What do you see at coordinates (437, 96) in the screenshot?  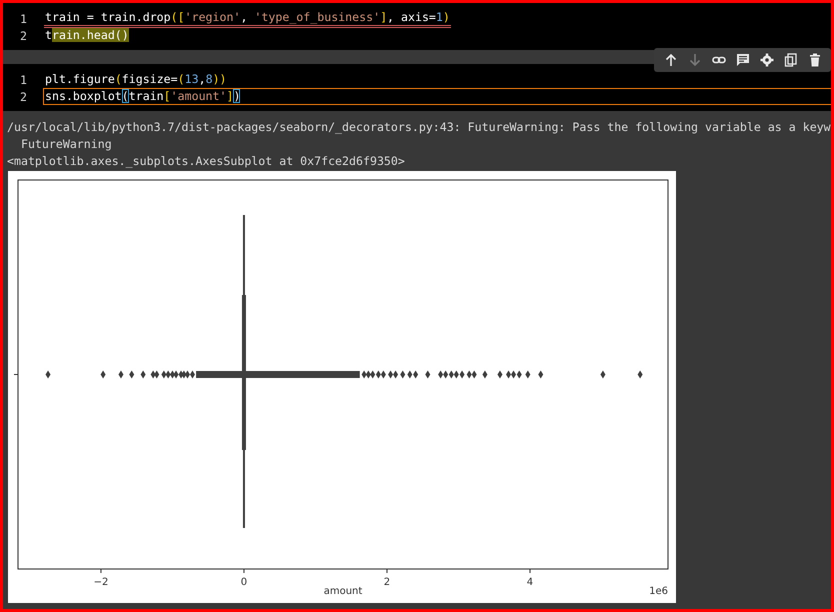 I see `code-line: sns.boxplot(train['amount'])` at bounding box center [437, 96].